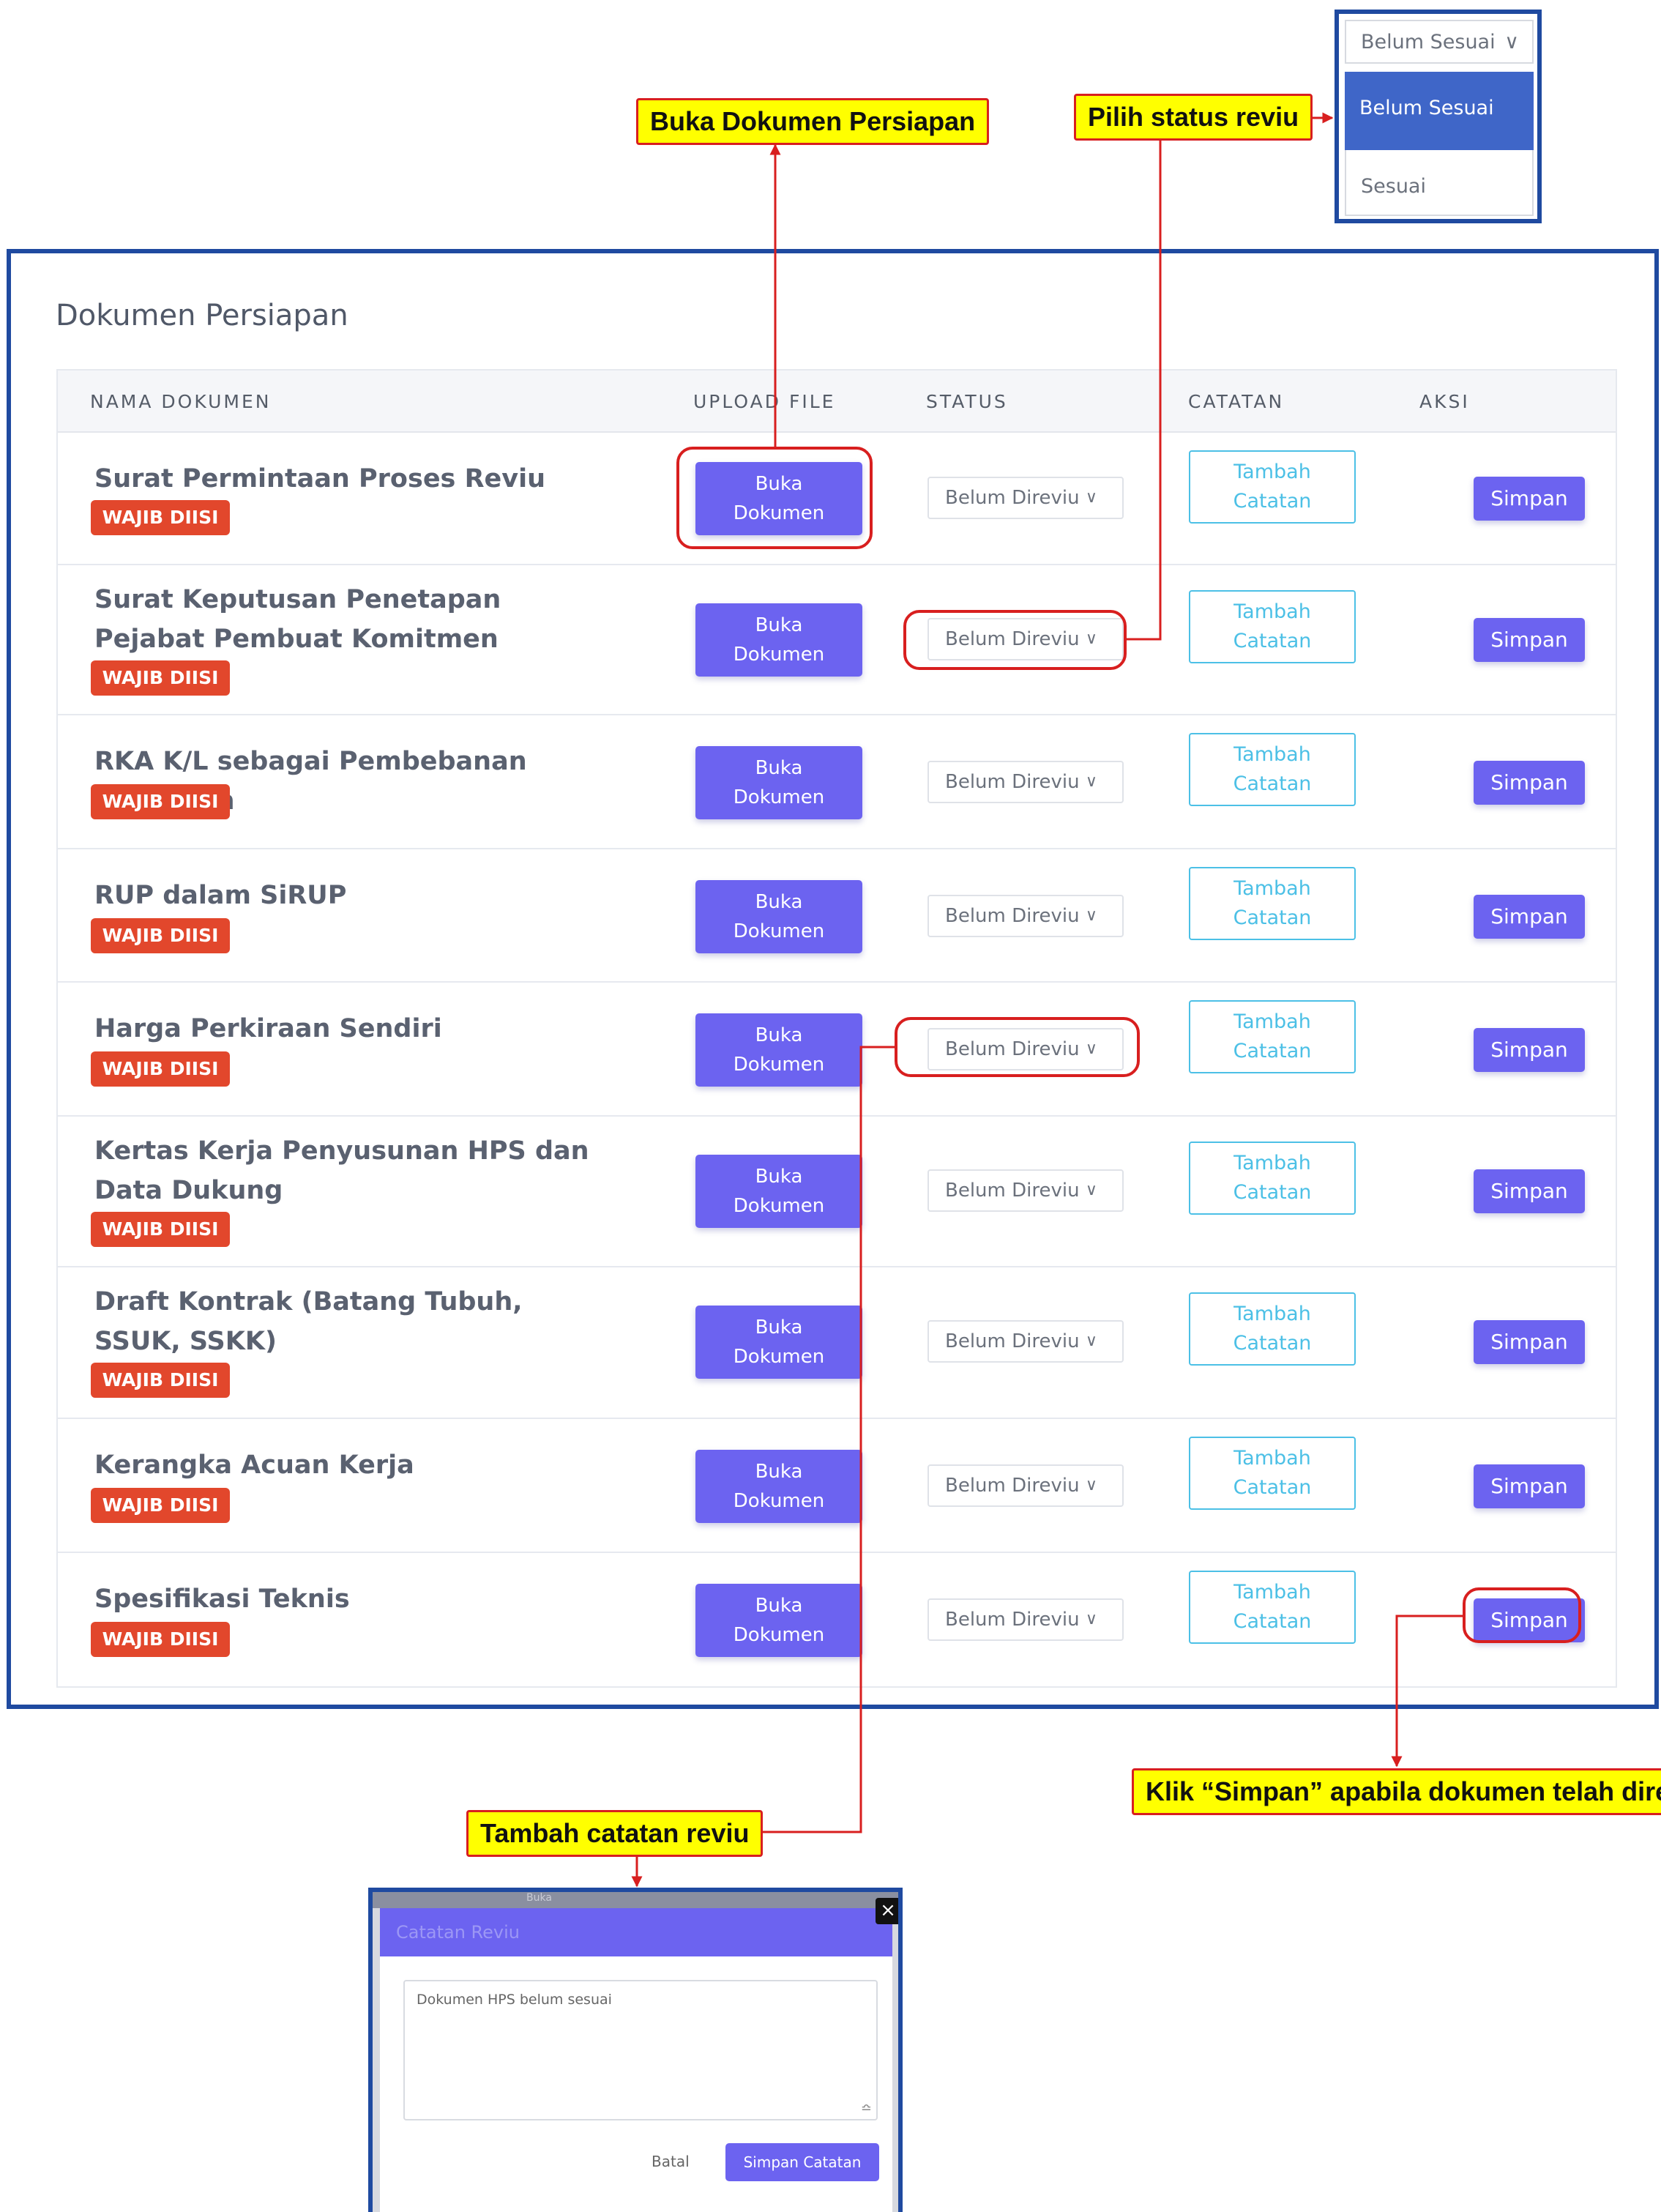 The height and width of the screenshot is (2212, 1661). What do you see at coordinates (866, 2108) in the screenshot?
I see `resize-grip-icon: ≏` at bounding box center [866, 2108].